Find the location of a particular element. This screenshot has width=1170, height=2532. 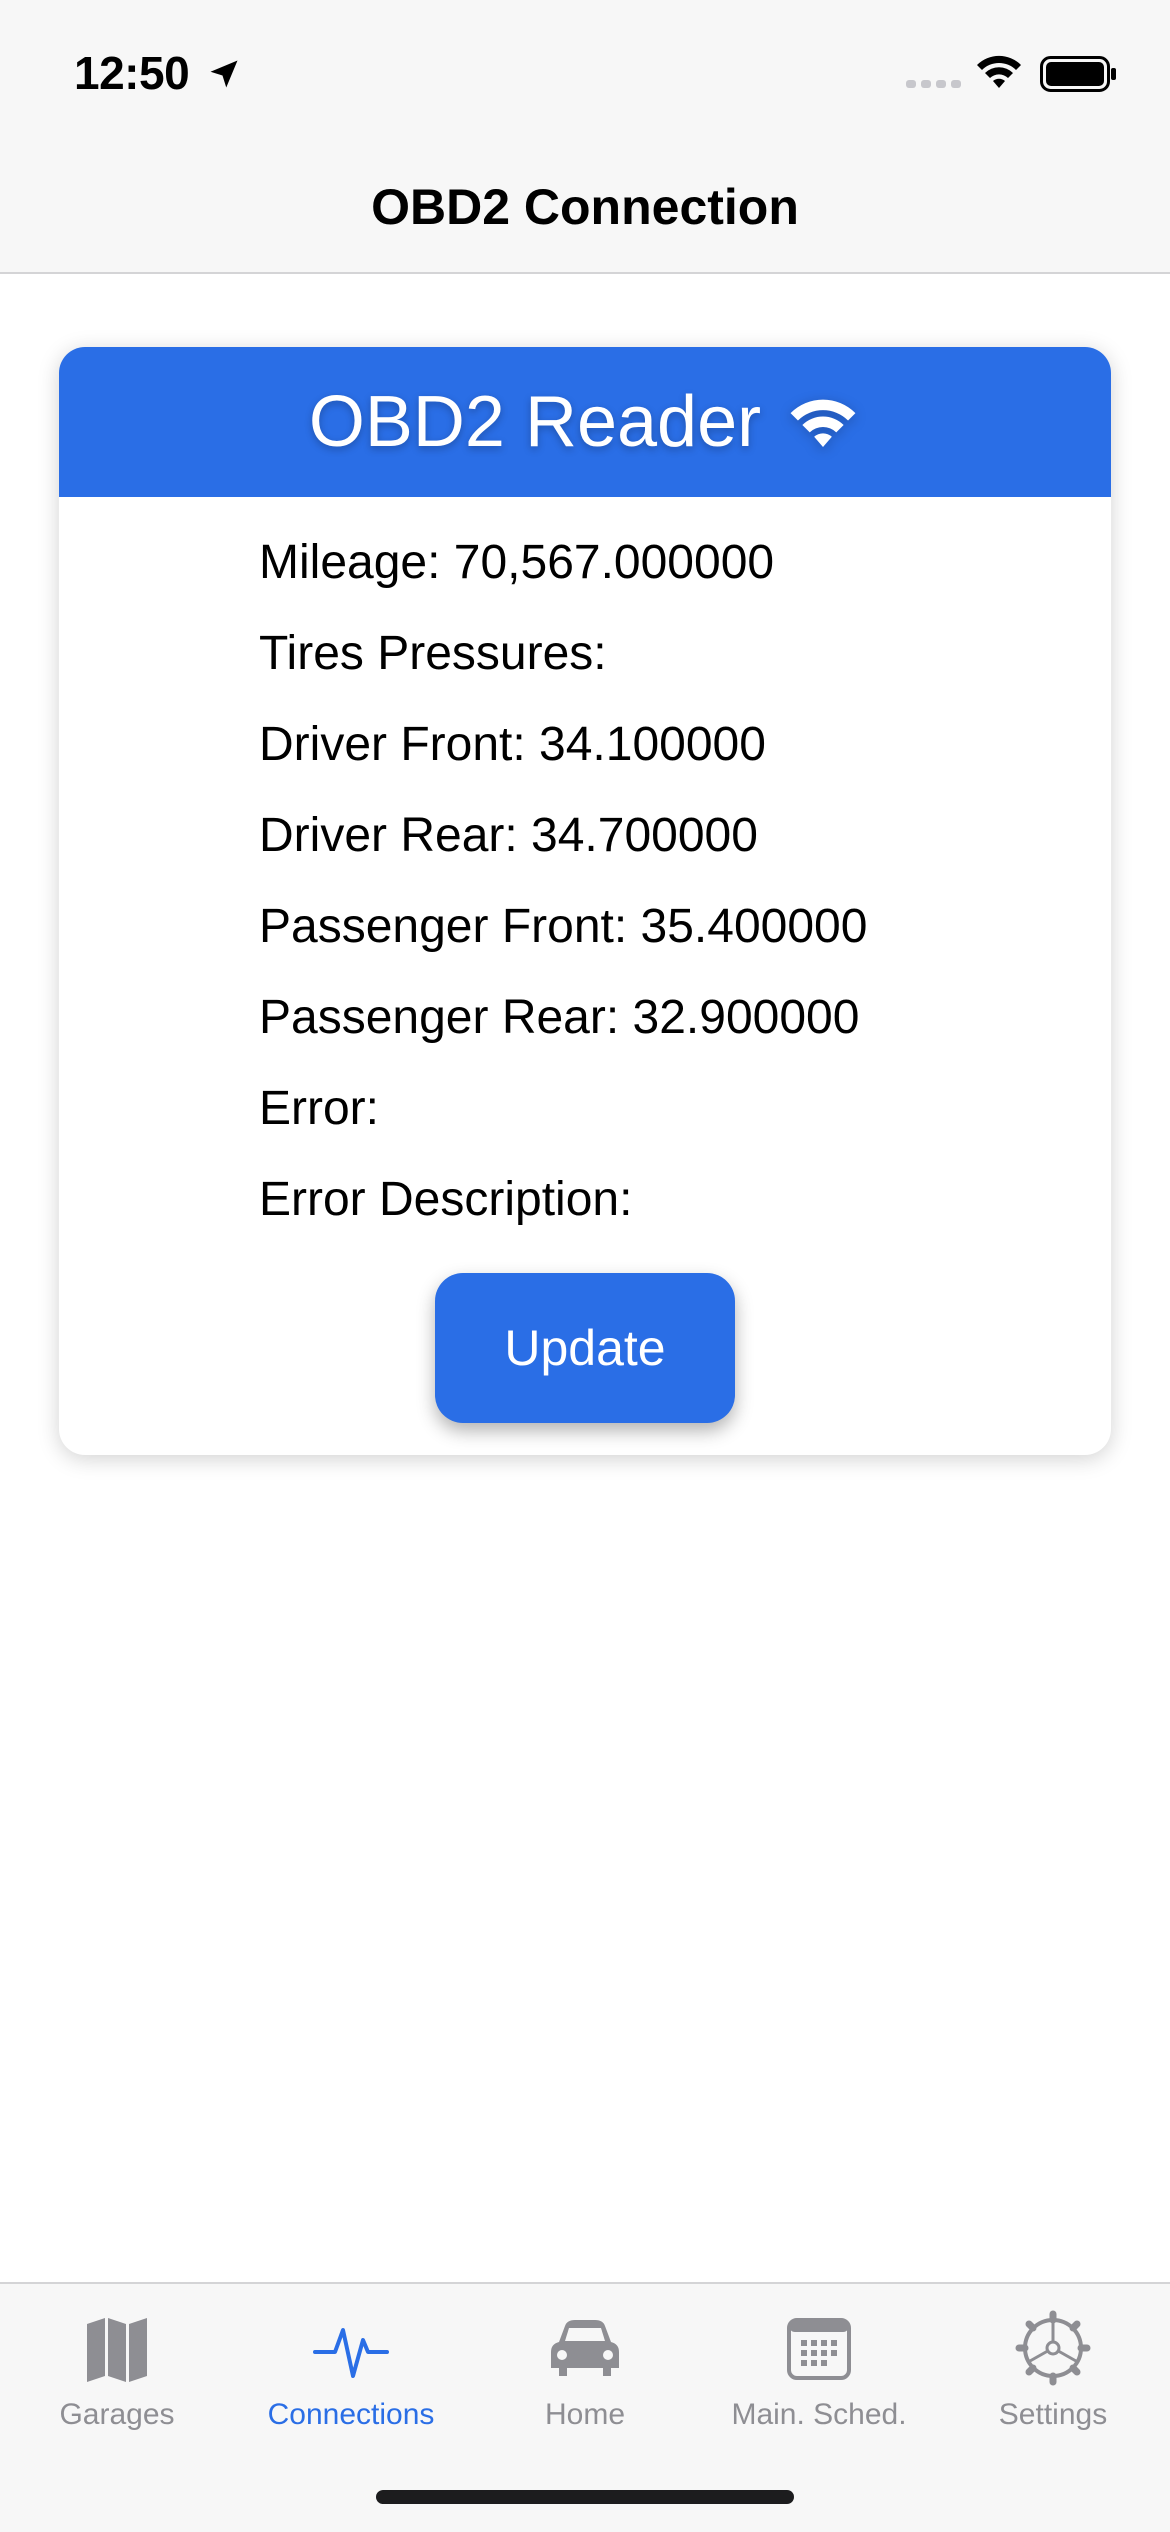

tab-label: Settings is located at coordinates (1053, 2414).